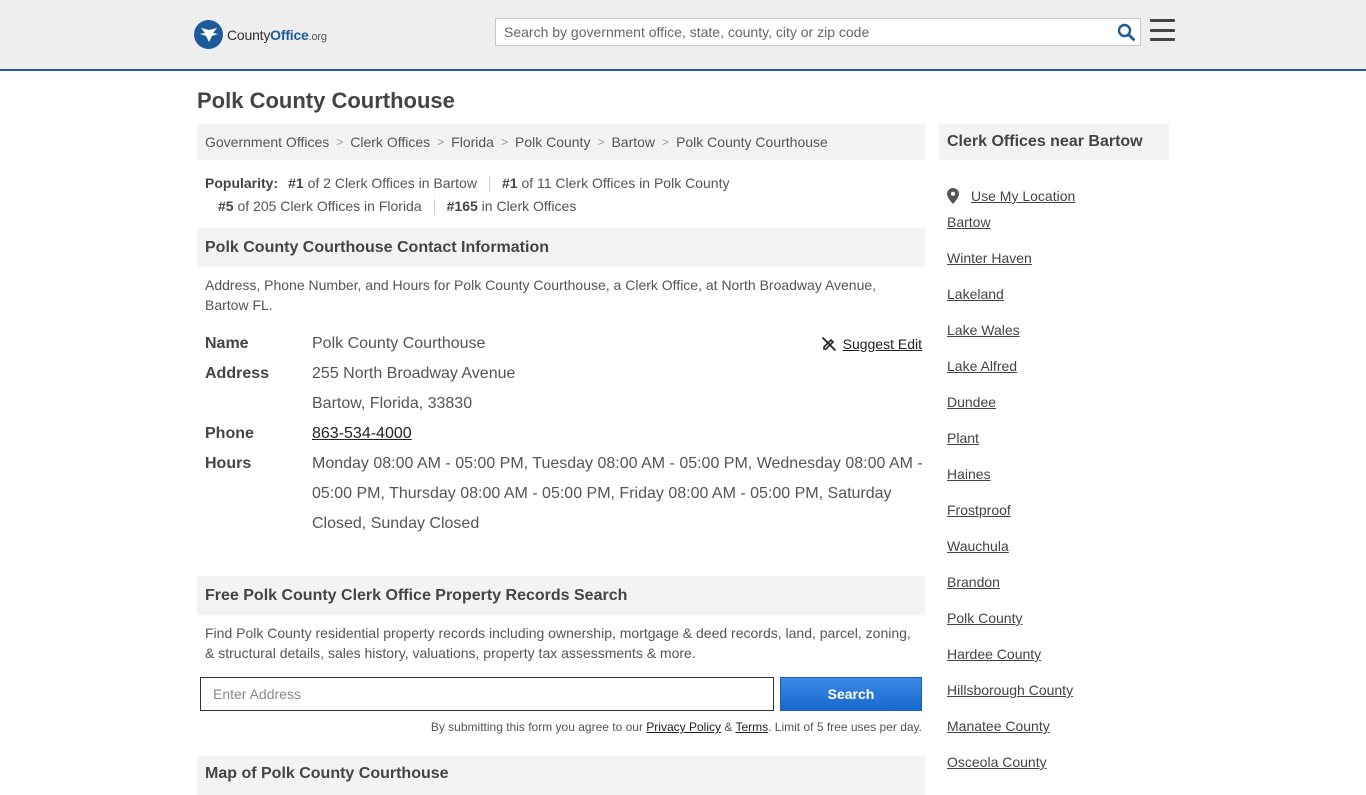  Describe the element at coordinates (414, 373) in the screenshot. I see `address-line-1: 255 North Broadway Avenue` at that location.